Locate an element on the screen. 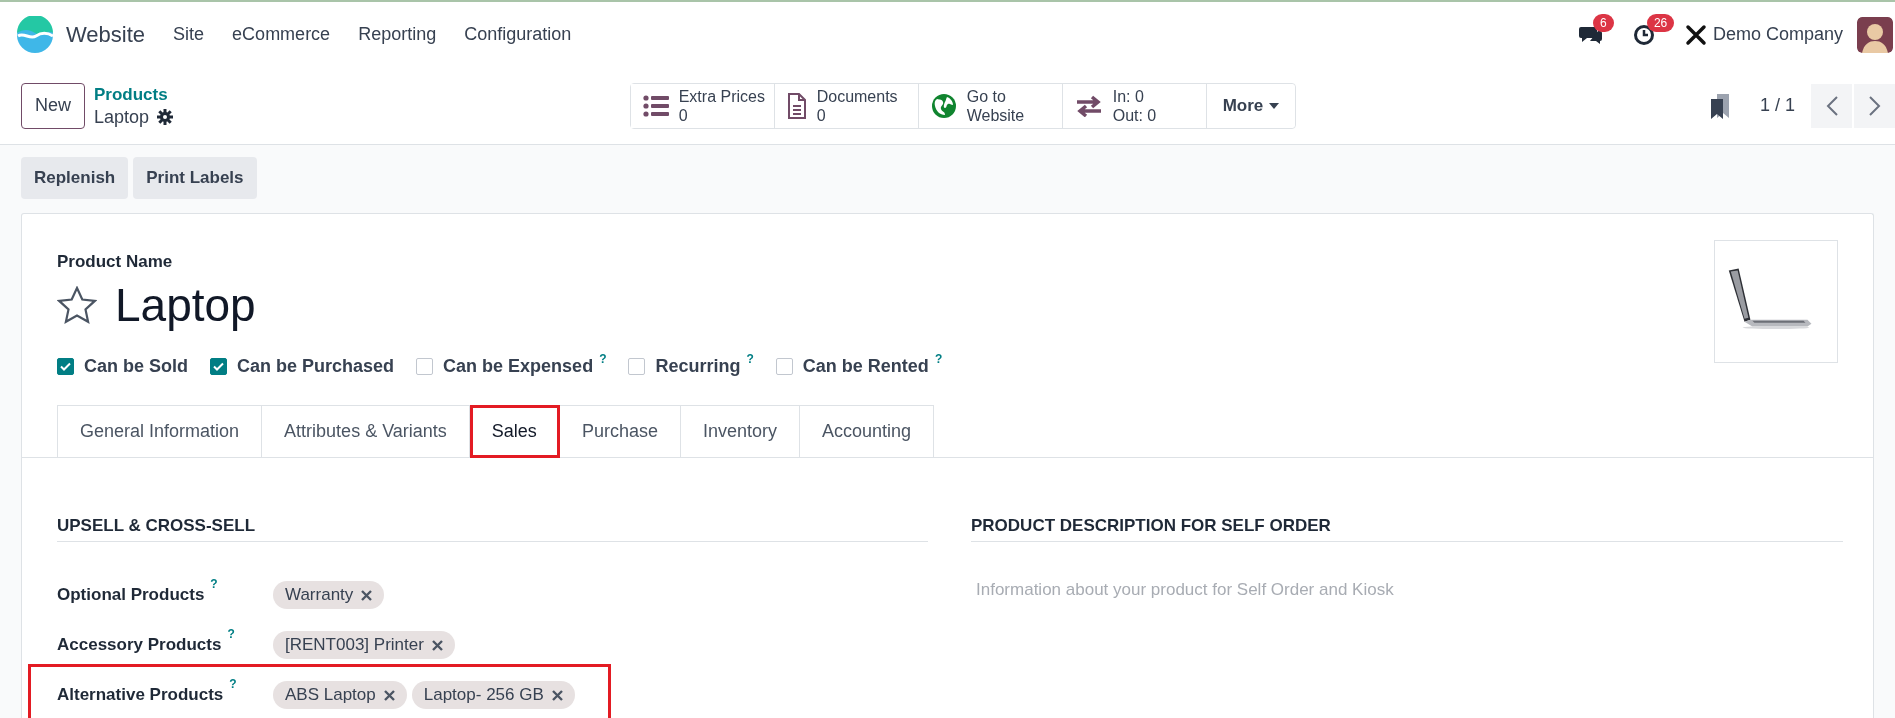 This screenshot has height=718, width=1895. clock-icon is located at coordinates (1643, 34).